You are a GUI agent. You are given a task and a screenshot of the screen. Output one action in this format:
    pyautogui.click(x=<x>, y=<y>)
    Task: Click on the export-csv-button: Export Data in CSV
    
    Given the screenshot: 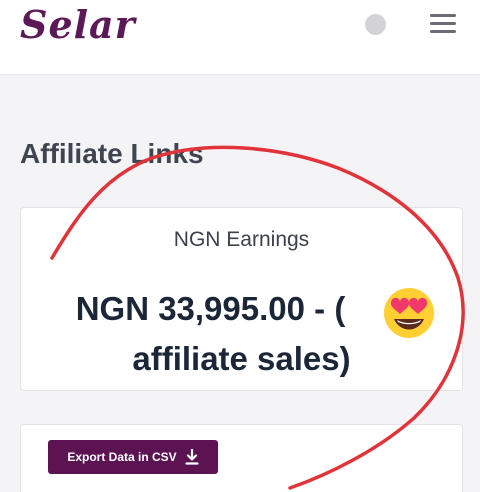 What is the action you would take?
    pyautogui.click(x=133, y=457)
    